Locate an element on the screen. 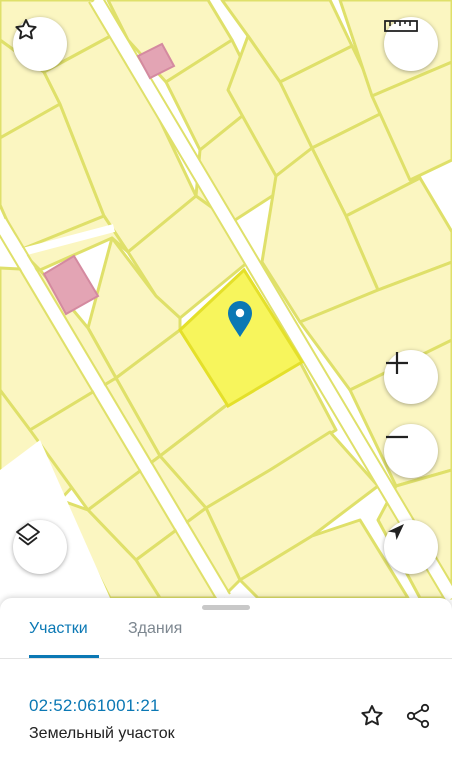 This screenshot has height=768, width=452. cadastral-number-link: 02:52:061001:21 is located at coordinates (94, 706).